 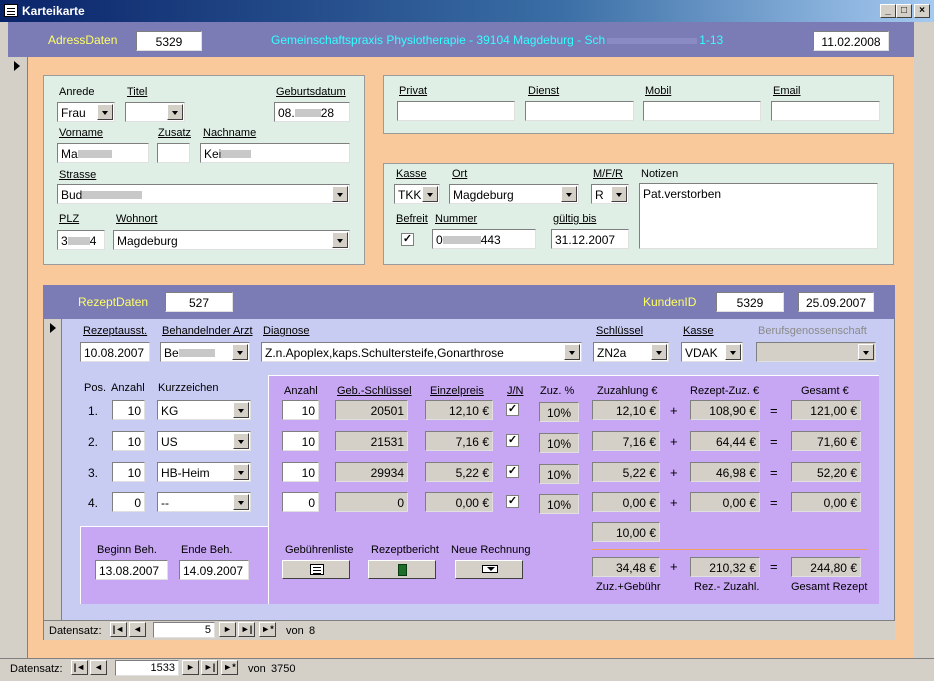 What do you see at coordinates (456, 111) in the screenshot?
I see `privat-phone-field` at bounding box center [456, 111].